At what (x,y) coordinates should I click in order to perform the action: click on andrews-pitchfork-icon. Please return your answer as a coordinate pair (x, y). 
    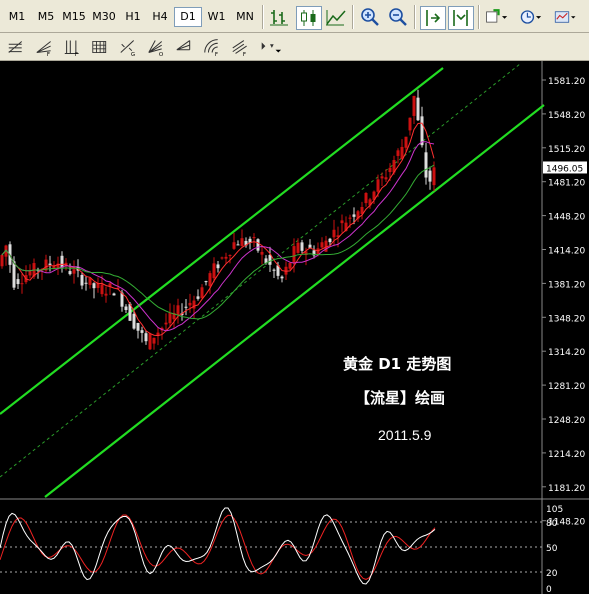
    Looking at the image, I should click on (186, 47).